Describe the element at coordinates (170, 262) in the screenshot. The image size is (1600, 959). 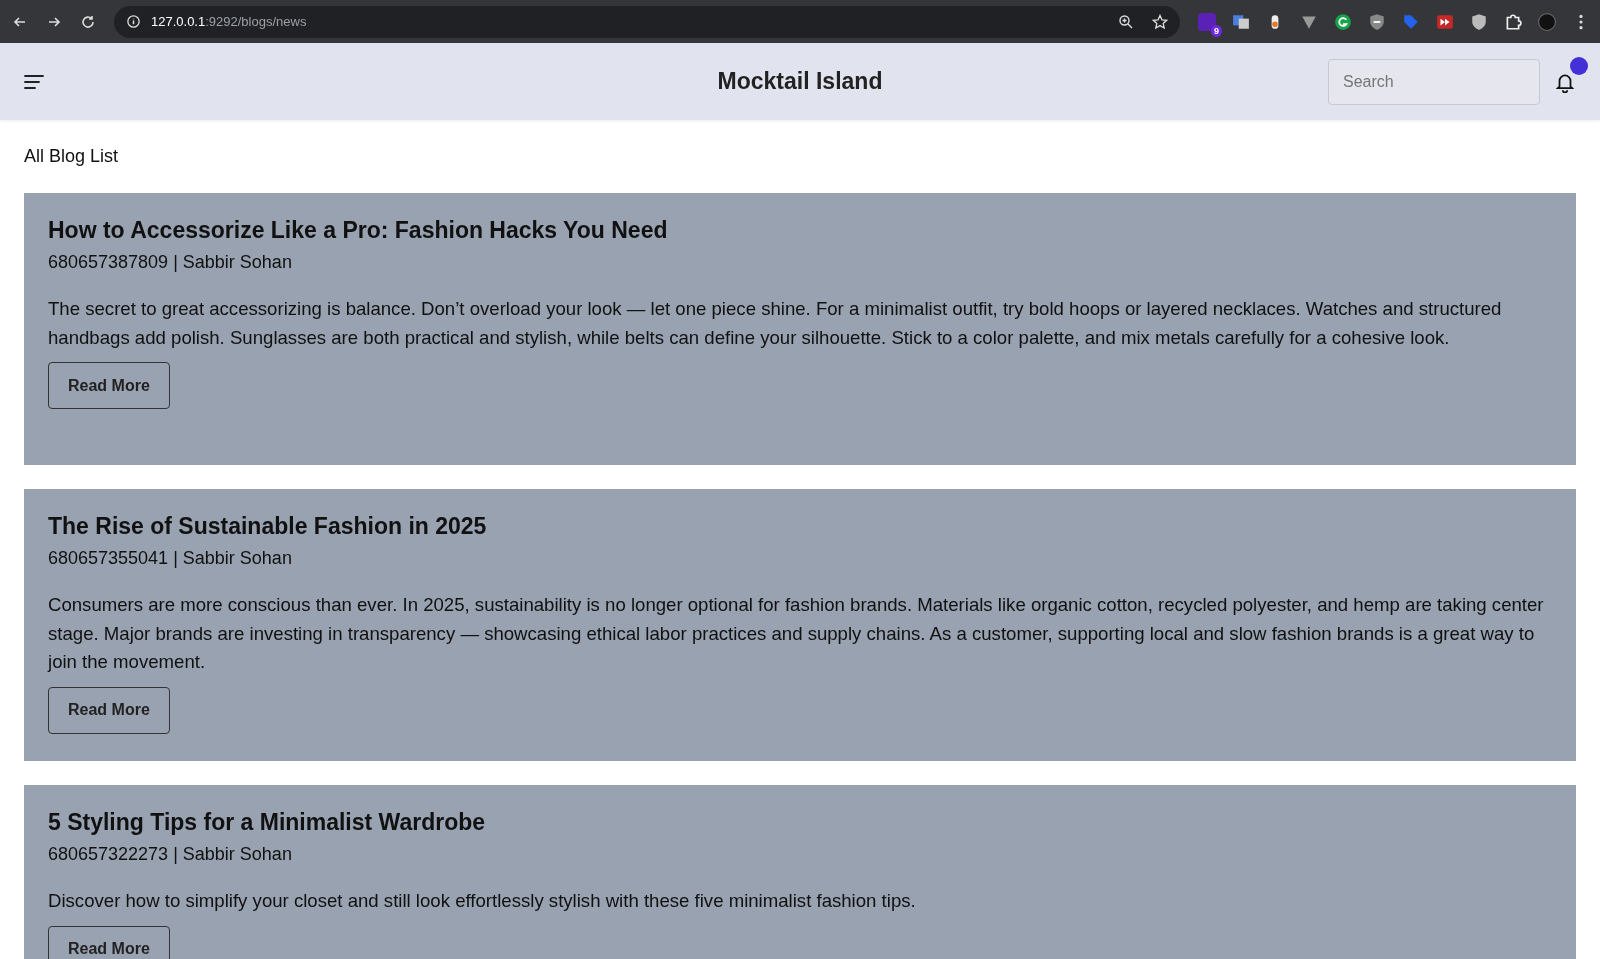
I see `post-meta: 680657387809 | Sabbir Sohan` at that location.